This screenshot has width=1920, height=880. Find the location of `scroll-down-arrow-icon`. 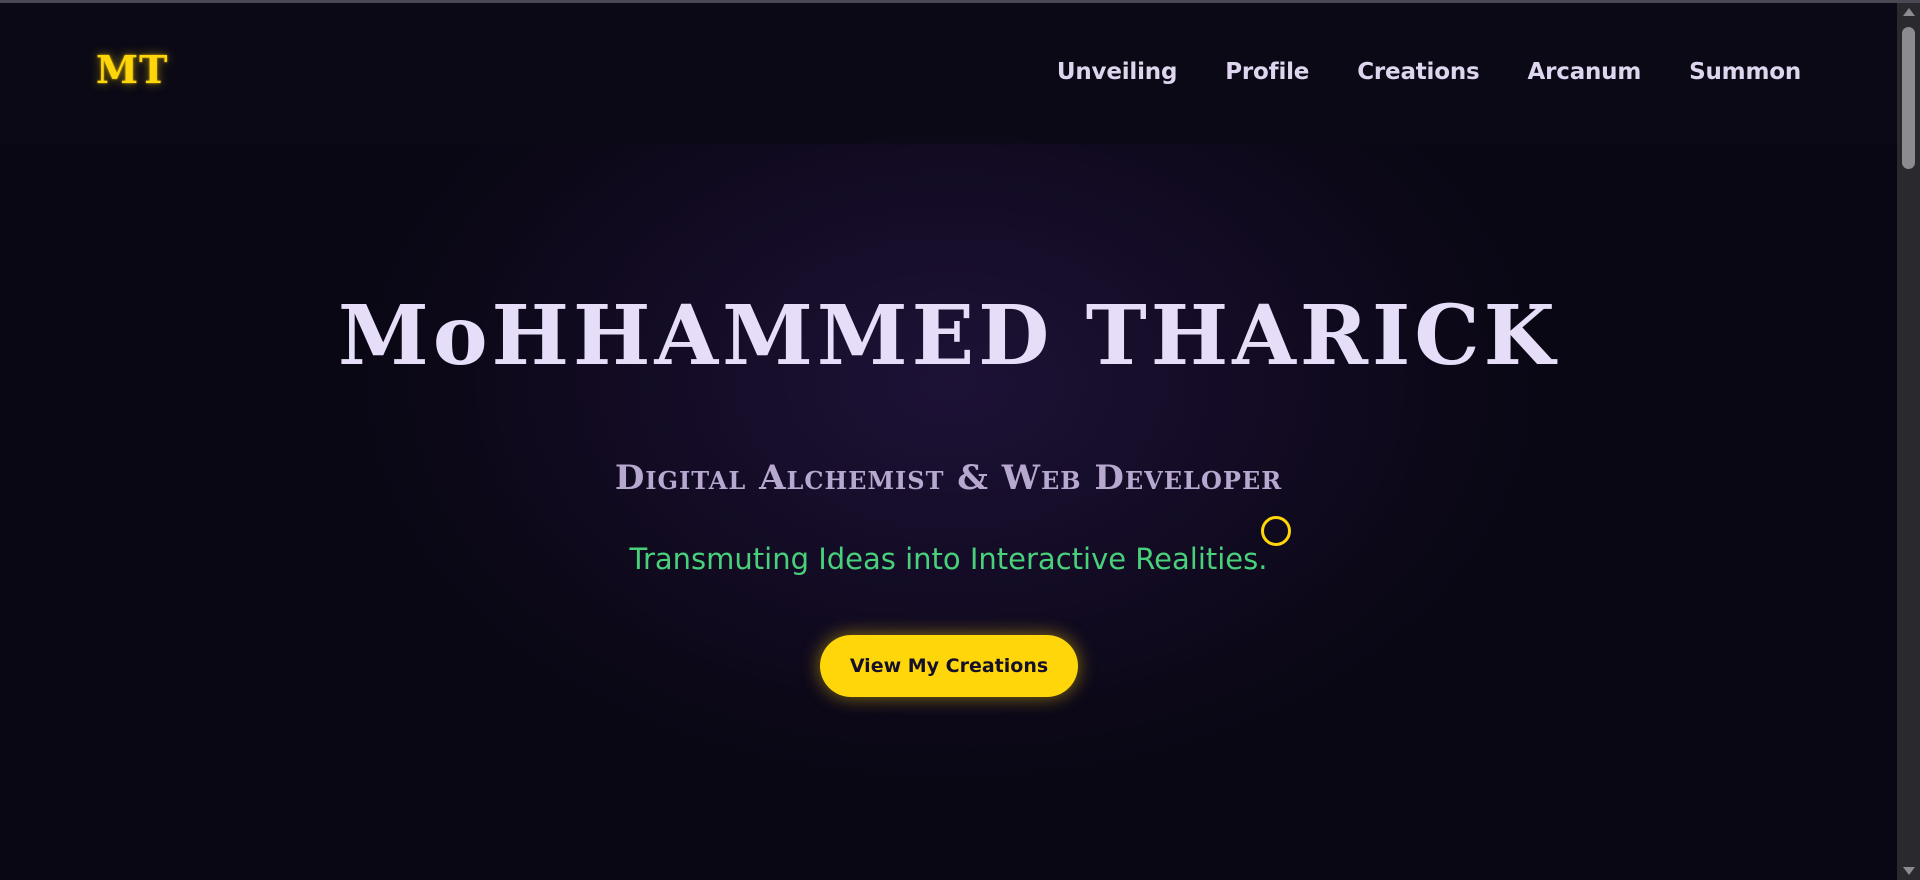

scroll-down-arrow-icon is located at coordinates (1909, 871).